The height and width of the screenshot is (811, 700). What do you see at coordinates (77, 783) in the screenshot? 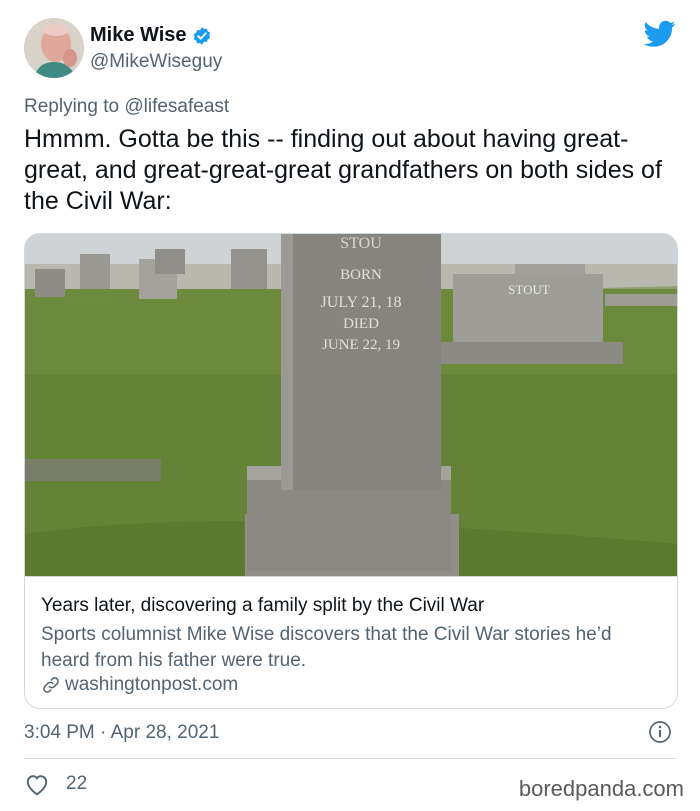
I see `like-count: 22` at bounding box center [77, 783].